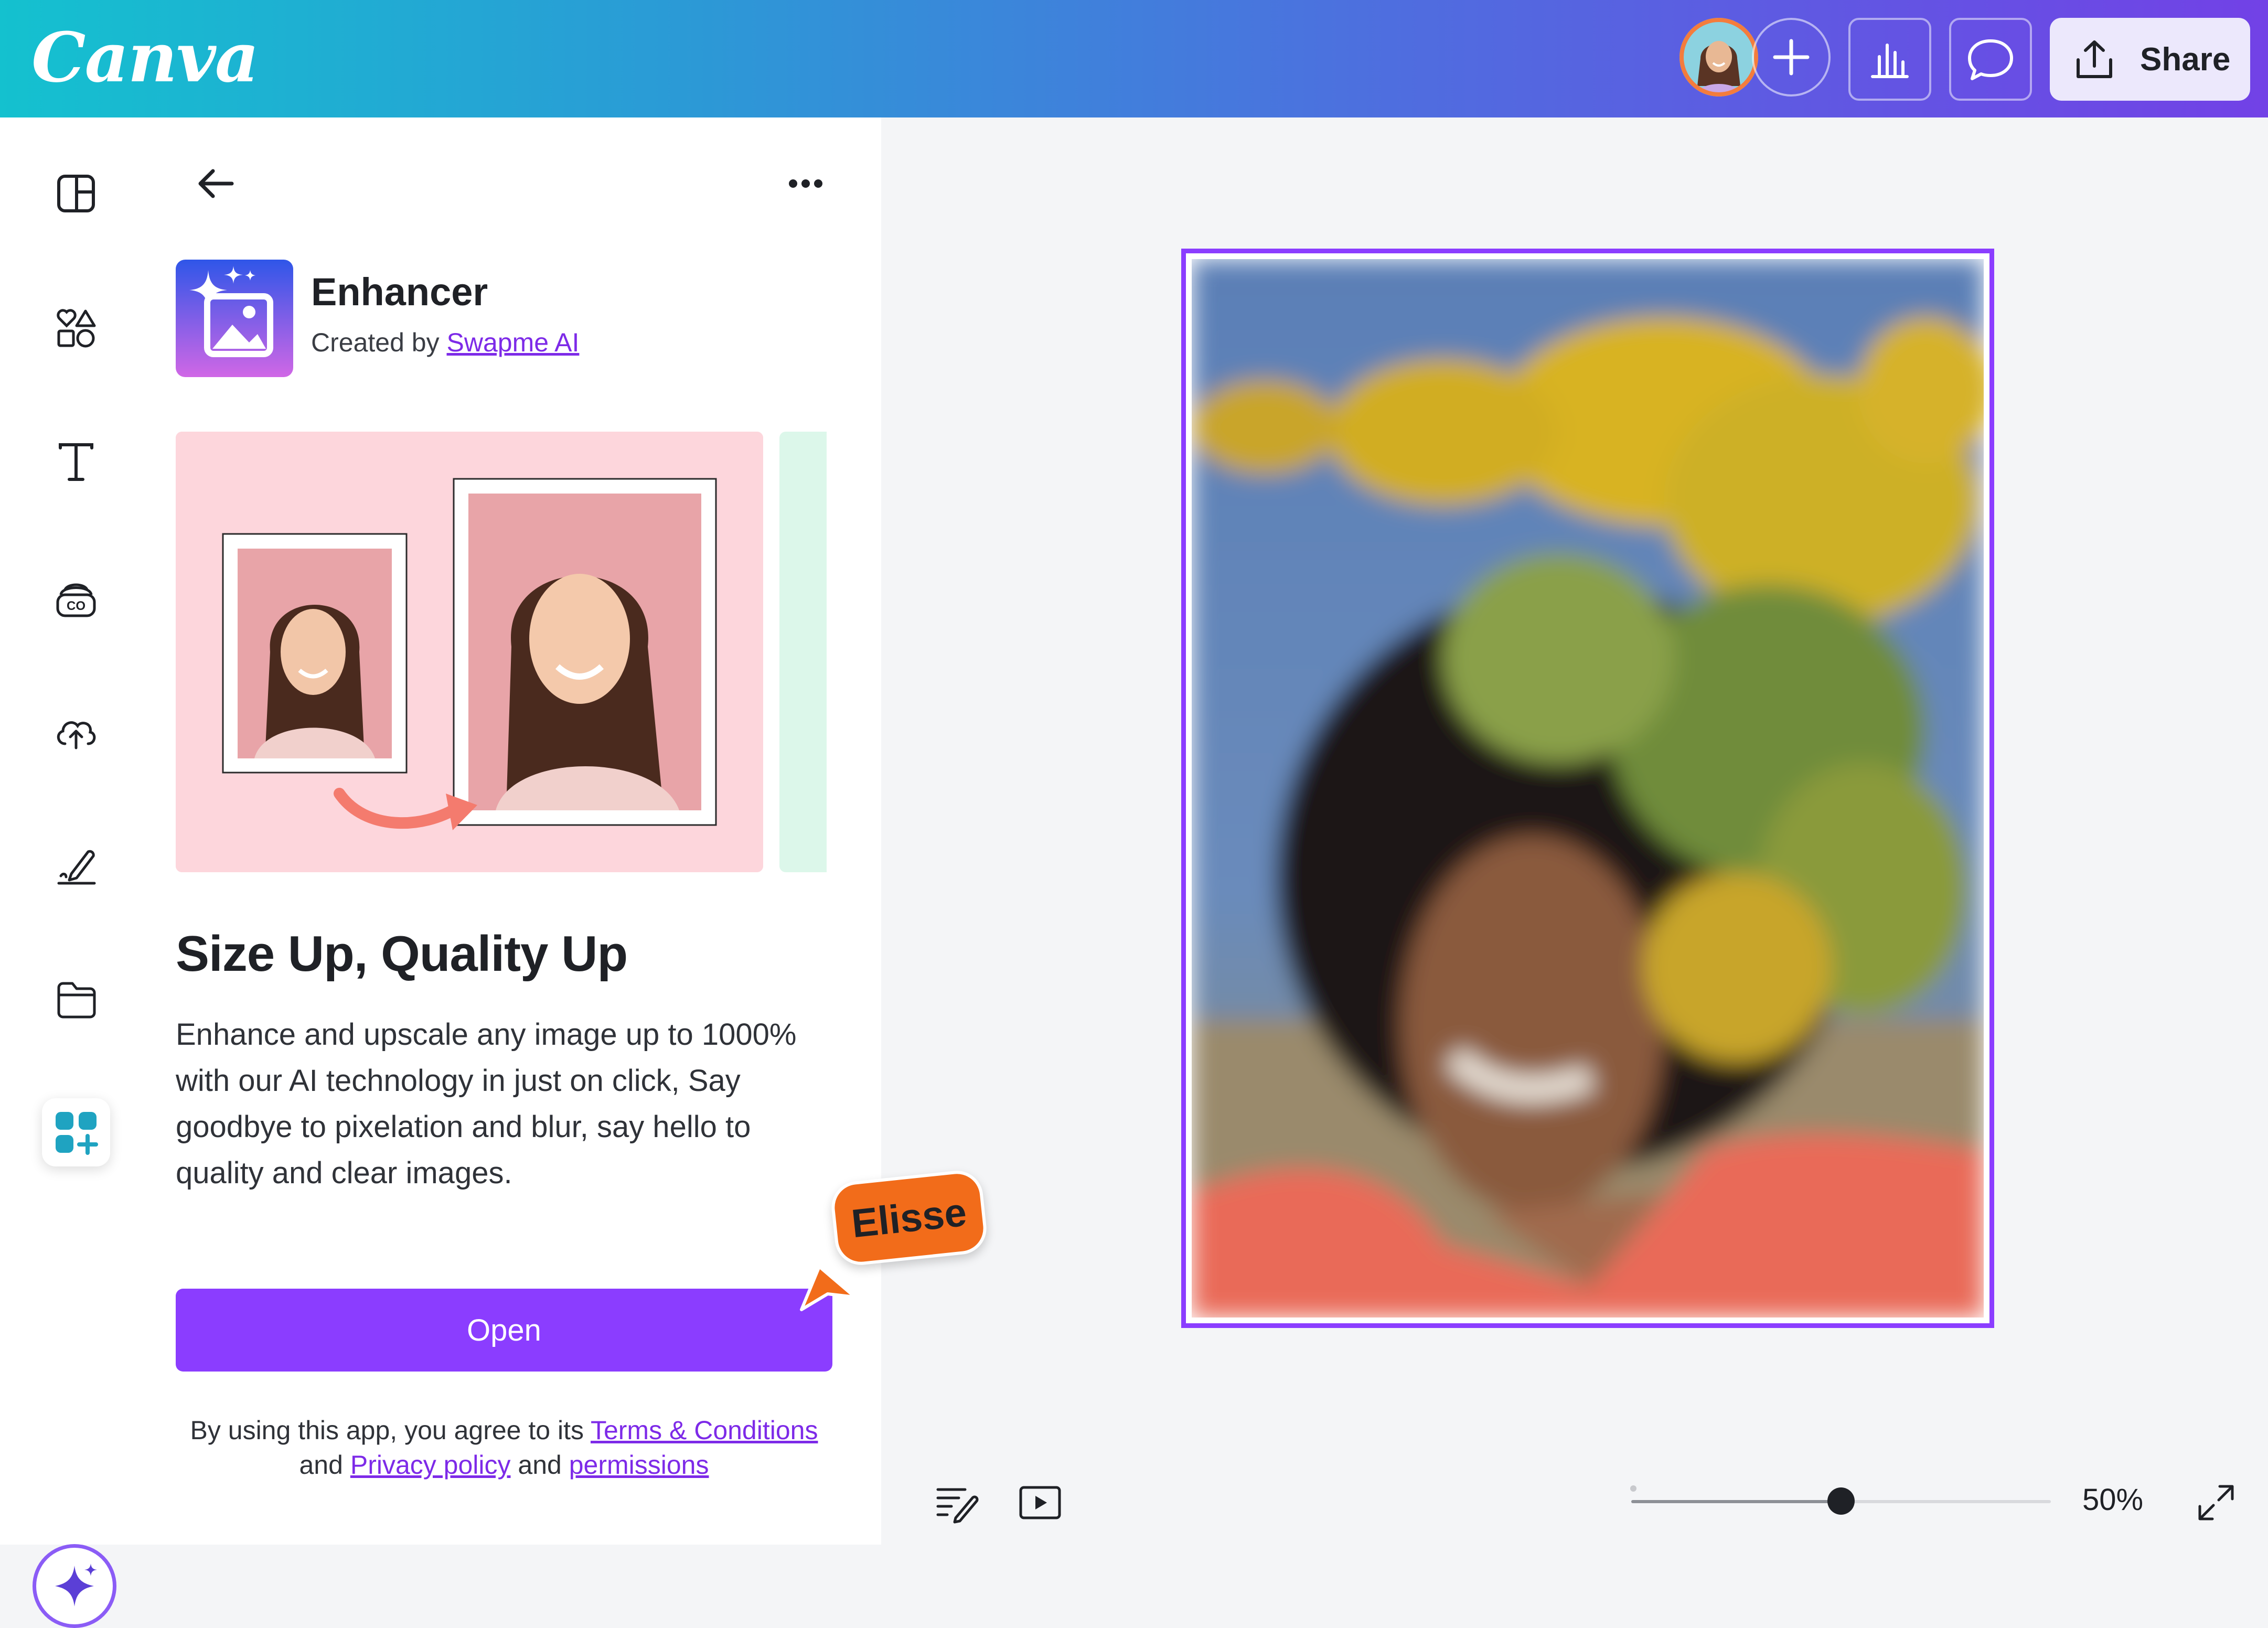 This screenshot has height=1628, width=2268. I want to click on magic-button, so click(75, 1586).